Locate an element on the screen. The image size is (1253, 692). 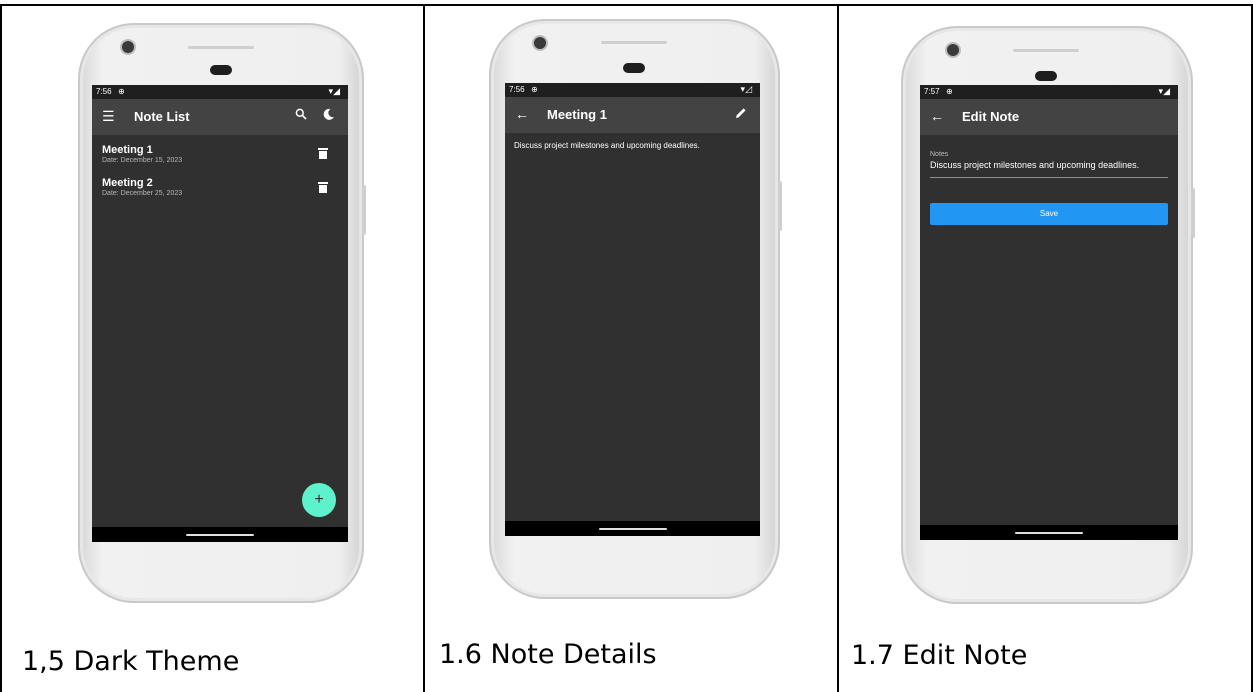
signal-wifi-icon: ▾◿ is located at coordinates (746, 89).